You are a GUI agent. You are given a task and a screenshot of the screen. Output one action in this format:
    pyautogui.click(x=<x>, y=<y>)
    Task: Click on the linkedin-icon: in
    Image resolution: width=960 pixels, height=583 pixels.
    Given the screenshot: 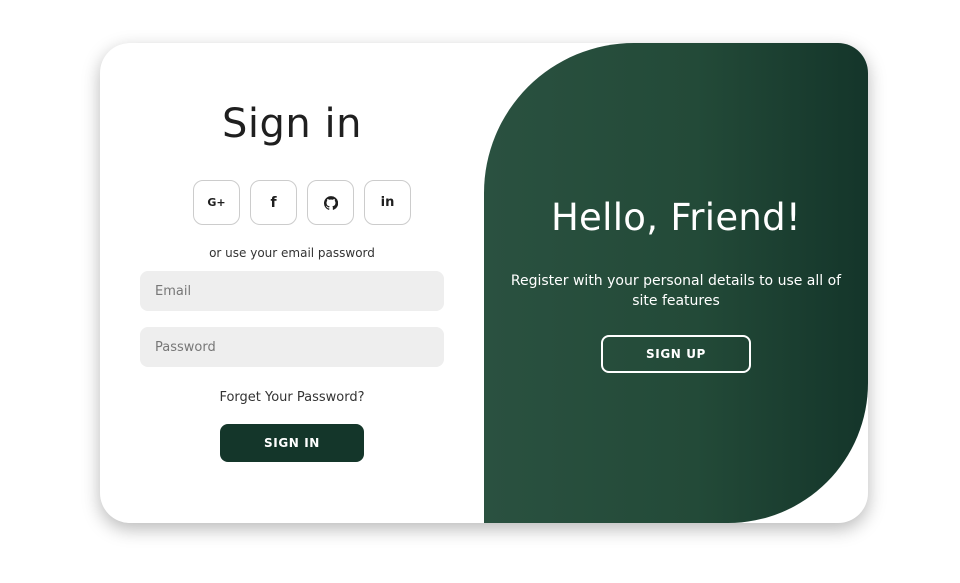 What is the action you would take?
    pyautogui.click(x=387, y=202)
    